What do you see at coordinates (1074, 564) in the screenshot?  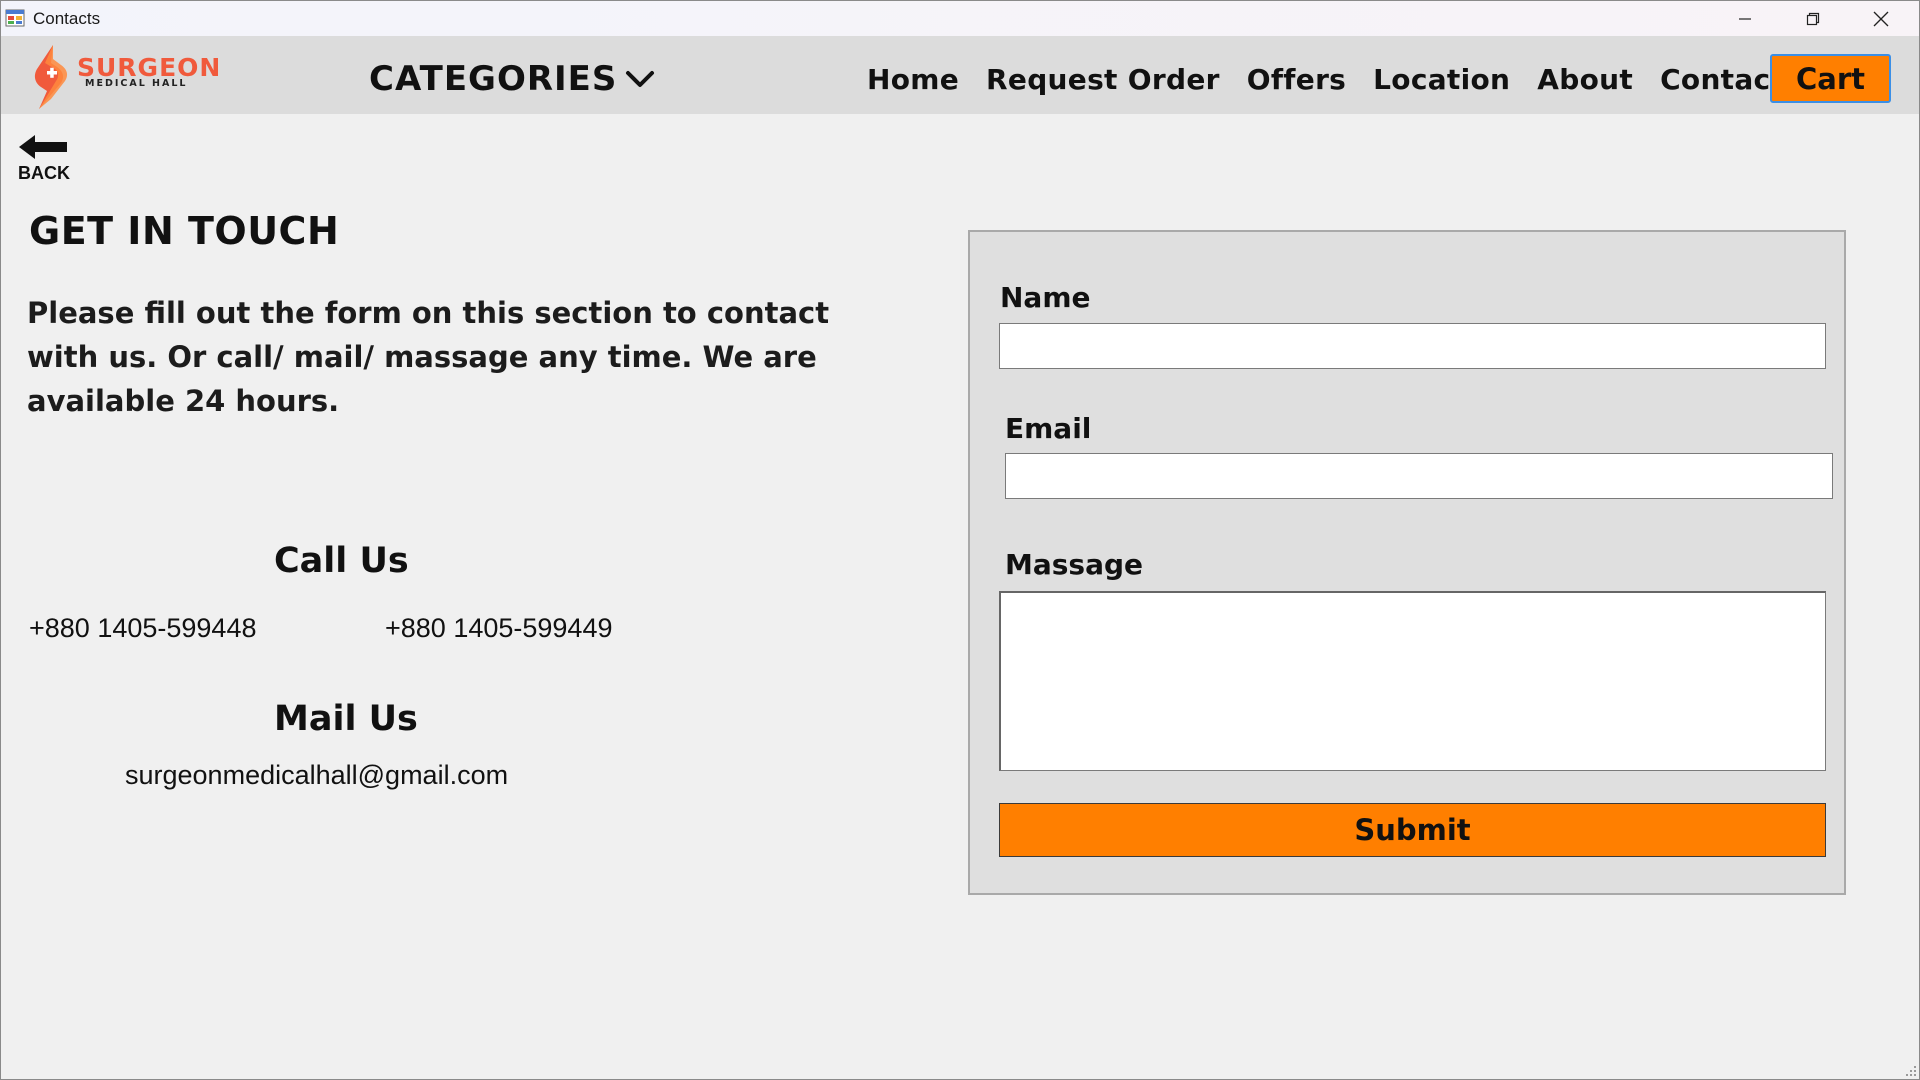 I see `message-label: Massage` at bounding box center [1074, 564].